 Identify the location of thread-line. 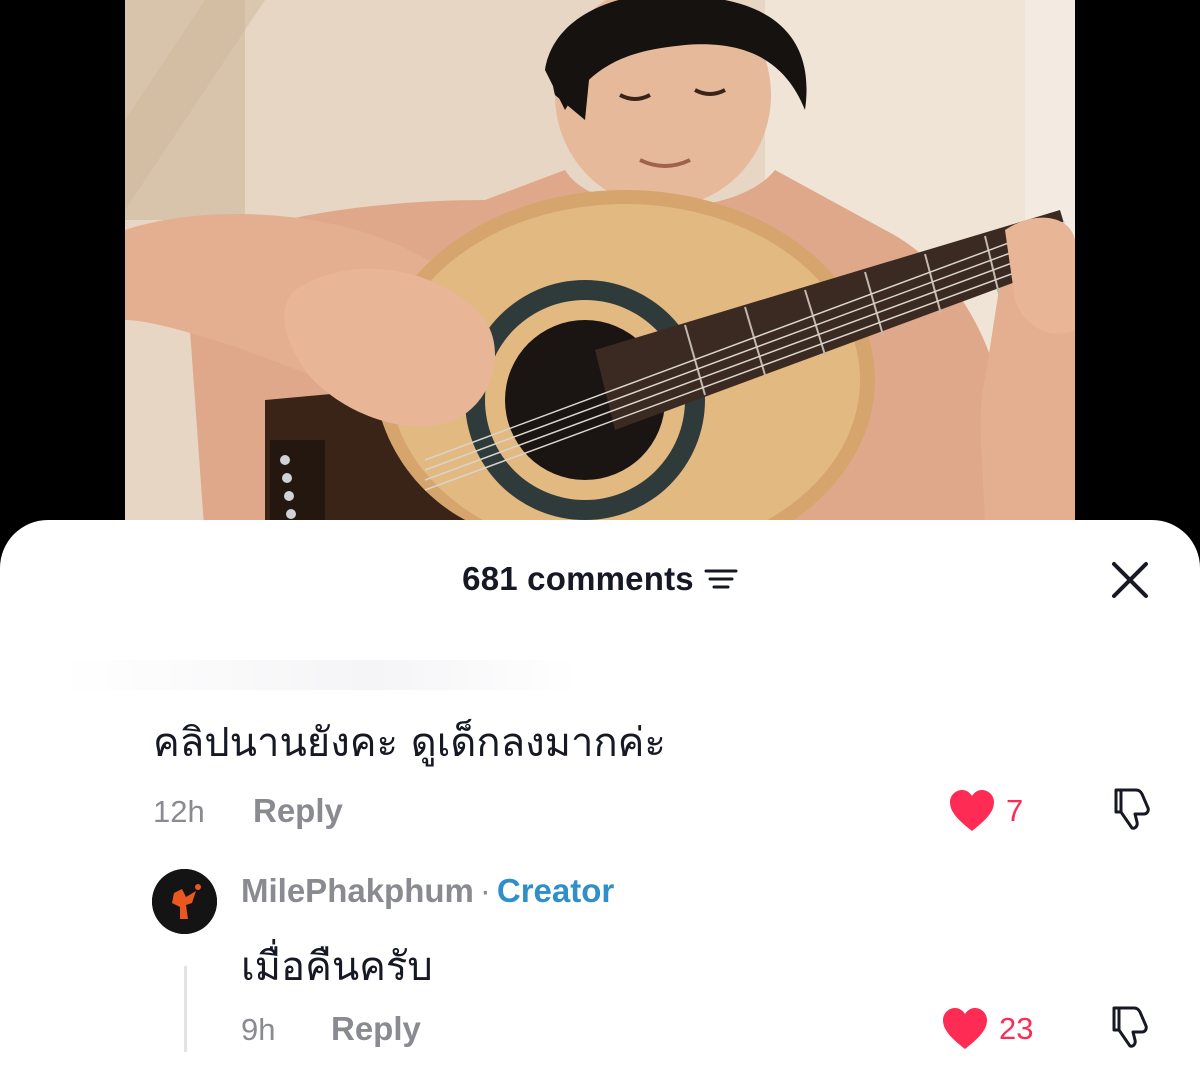
(185, 1009).